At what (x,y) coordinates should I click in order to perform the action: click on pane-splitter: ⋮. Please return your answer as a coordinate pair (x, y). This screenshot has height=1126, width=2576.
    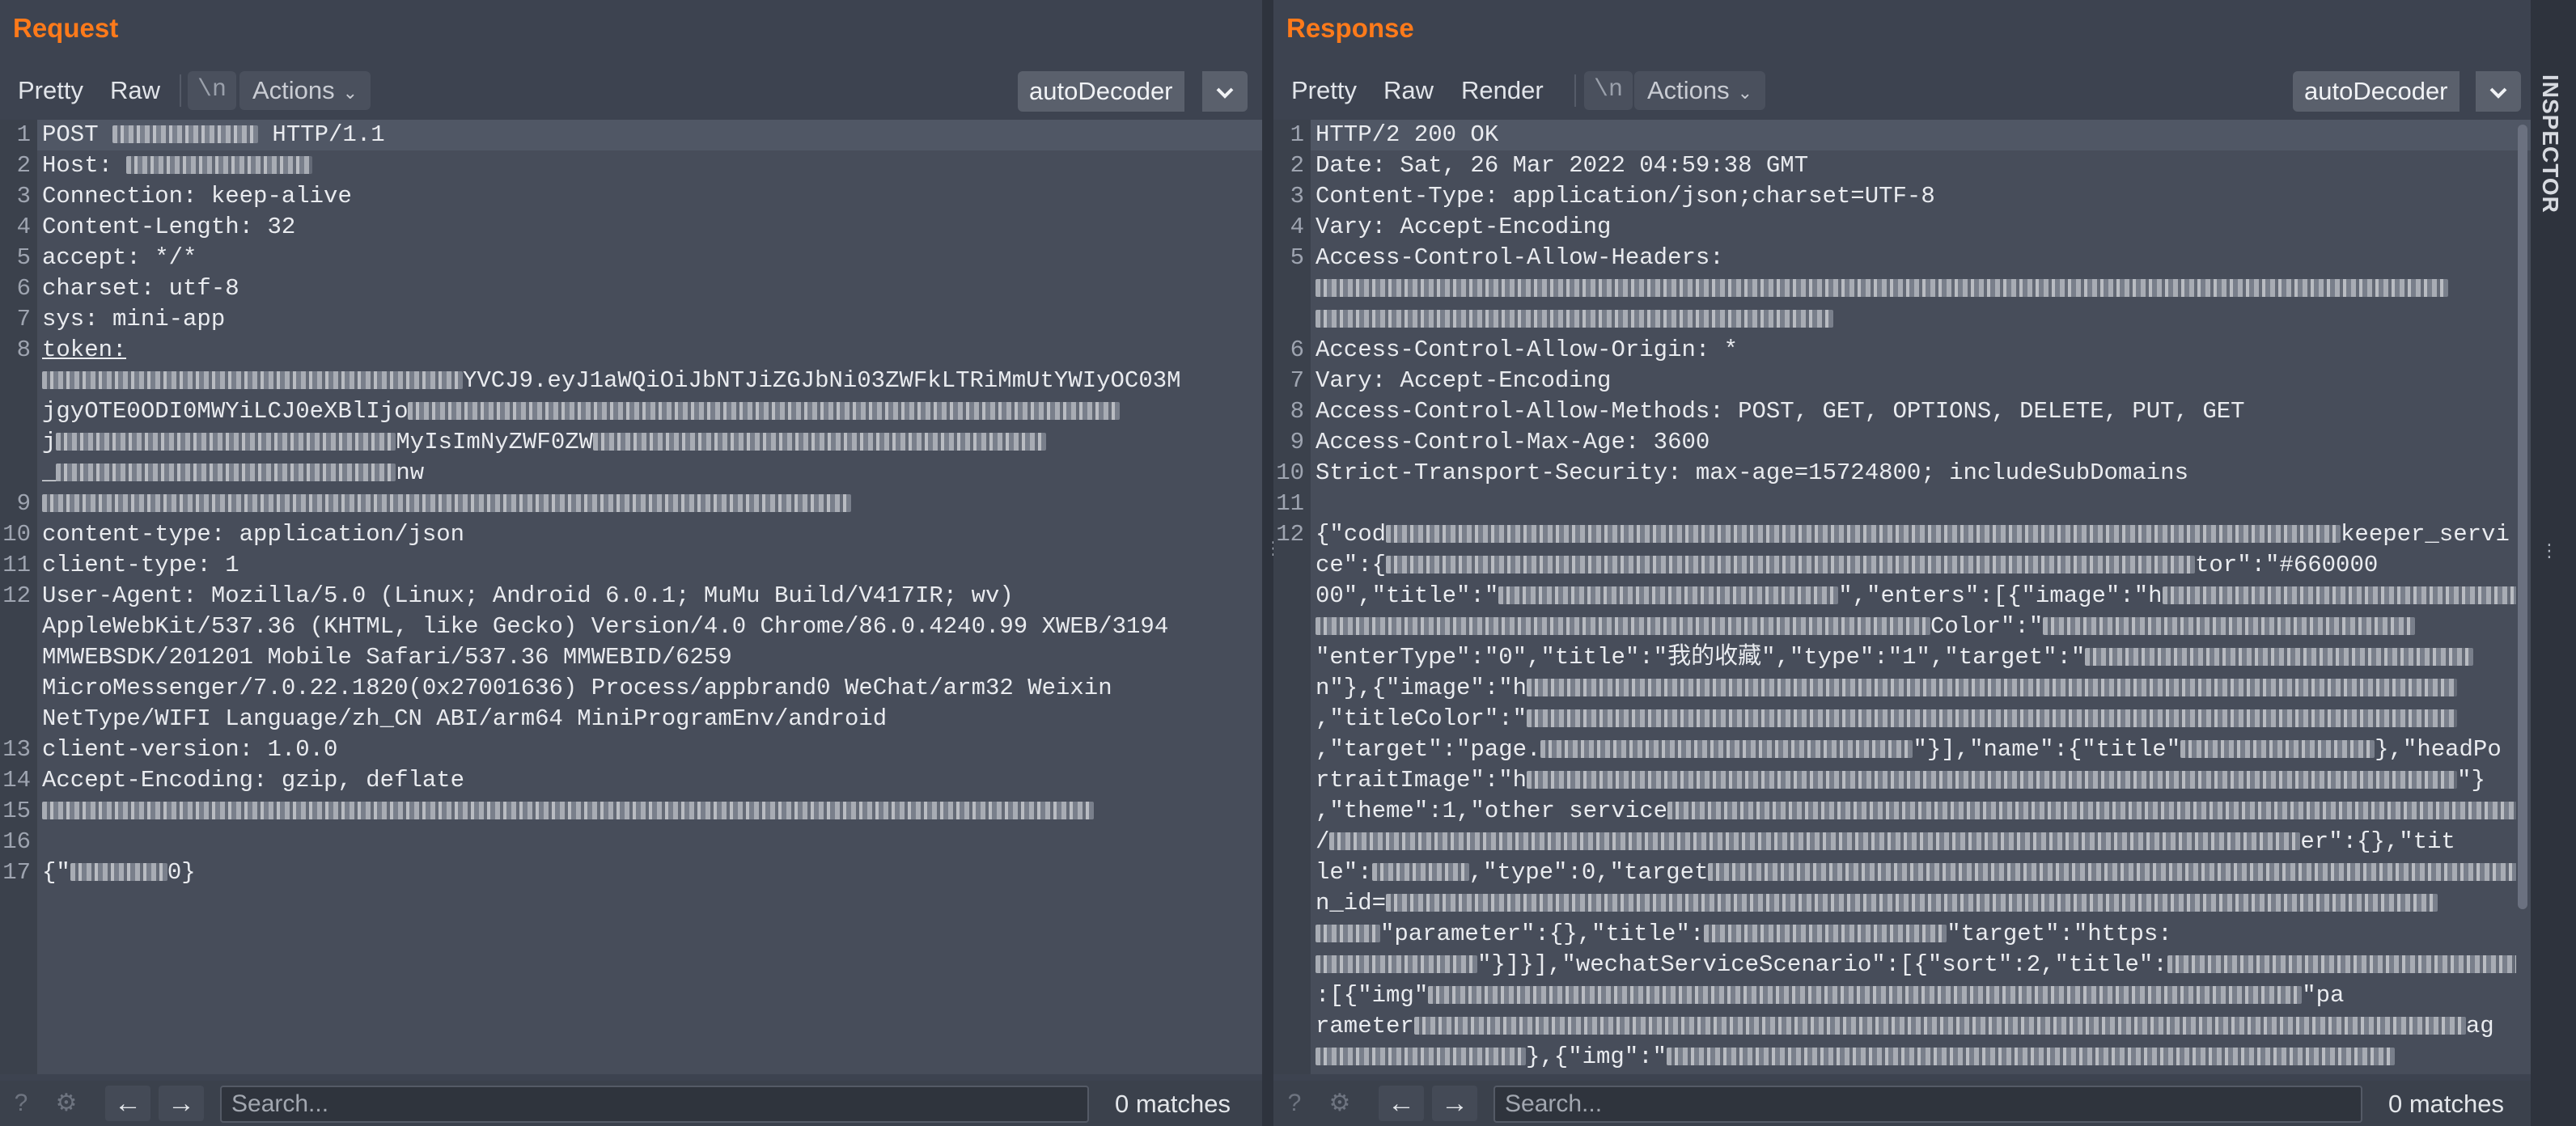
    Looking at the image, I should click on (1272, 563).